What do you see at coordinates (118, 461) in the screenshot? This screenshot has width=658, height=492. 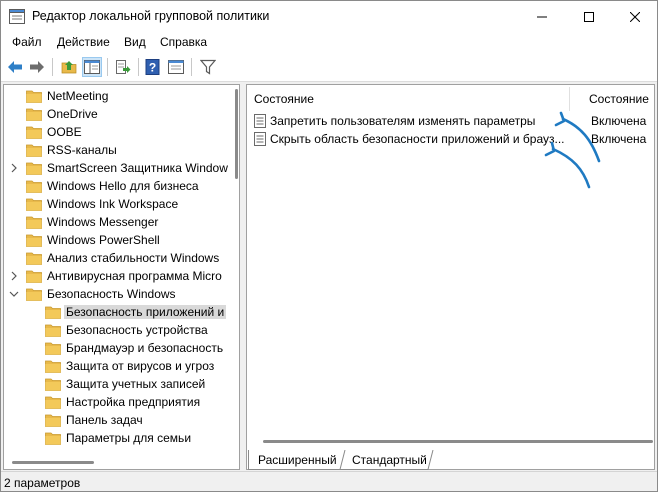 I see `tree-horizontal-scrollbar` at bounding box center [118, 461].